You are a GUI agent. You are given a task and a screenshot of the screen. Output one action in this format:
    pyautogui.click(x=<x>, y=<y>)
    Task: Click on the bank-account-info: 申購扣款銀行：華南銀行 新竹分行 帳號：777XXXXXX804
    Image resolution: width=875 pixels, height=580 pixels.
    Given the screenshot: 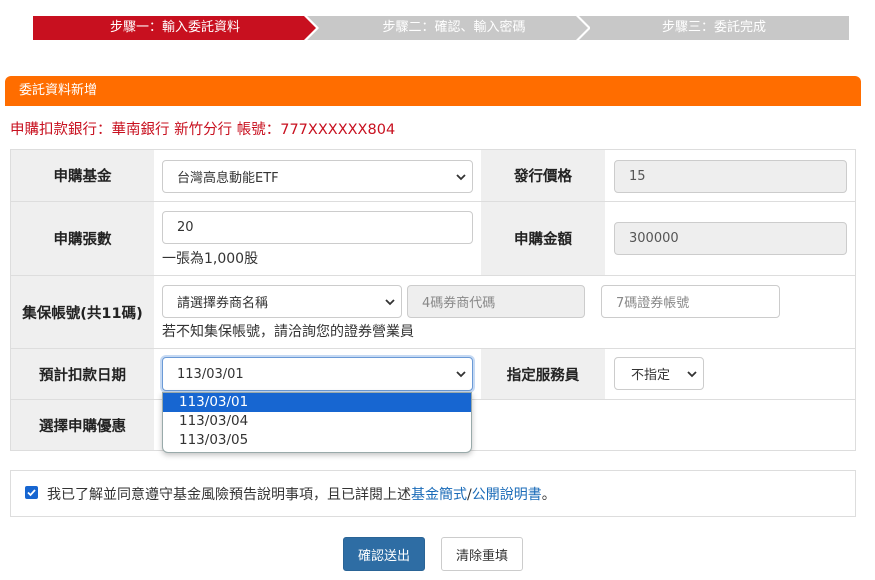 What is the action you would take?
    pyautogui.click(x=203, y=130)
    